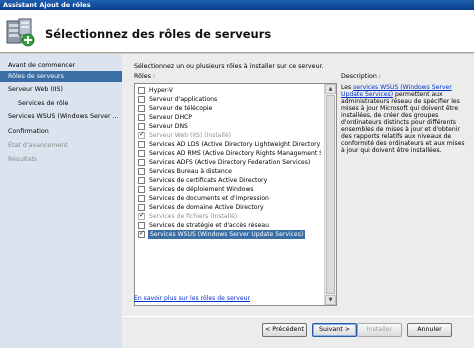  What do you see at coordinates (192, 298) in the screenshot?
I see `learn-more-link: En savoir plus sur les rôles de serveur` at bounding box center [192, 298].